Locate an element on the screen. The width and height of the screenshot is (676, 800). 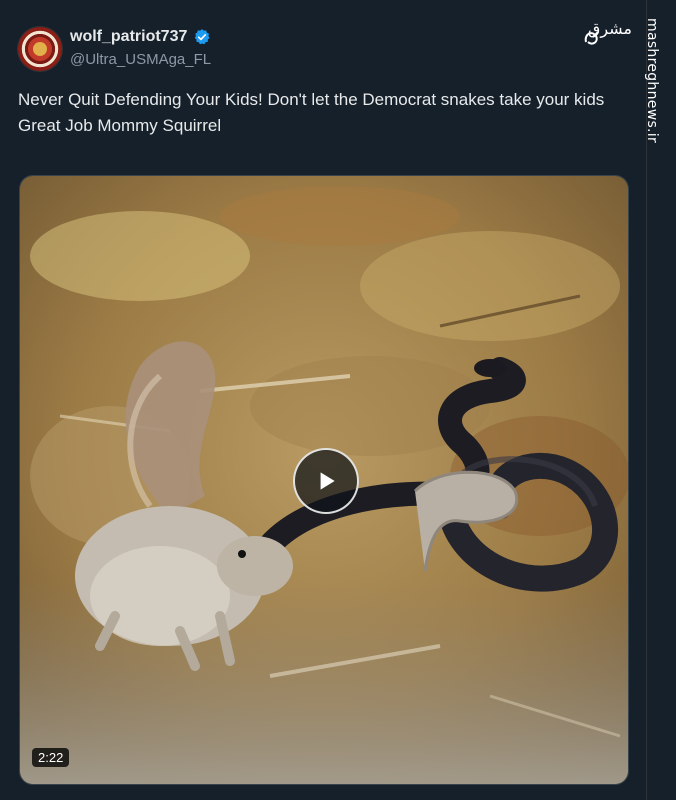
author-row: wolf_patriot737 is located at coordinates (140, 37).